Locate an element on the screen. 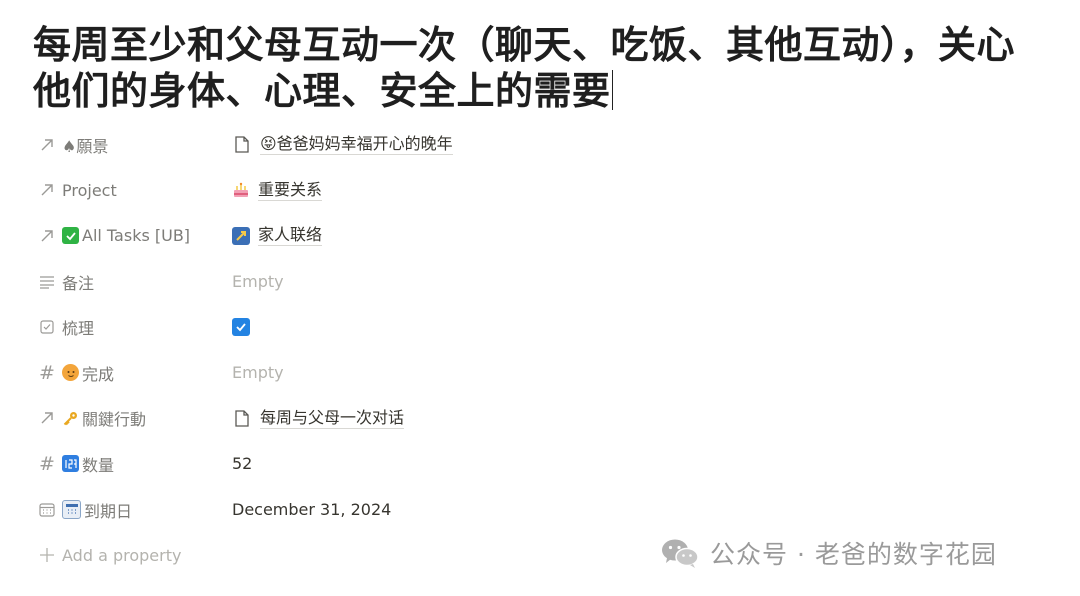 This screenshot has width=1080, height=596. property-label: All Tasks [UB] is located at coordinates (136, 236).